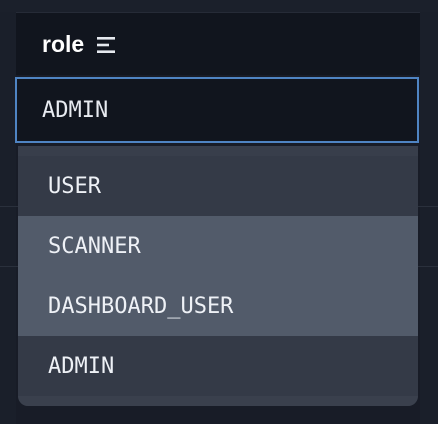  I want to click on column-header: role, so click(218, 44).